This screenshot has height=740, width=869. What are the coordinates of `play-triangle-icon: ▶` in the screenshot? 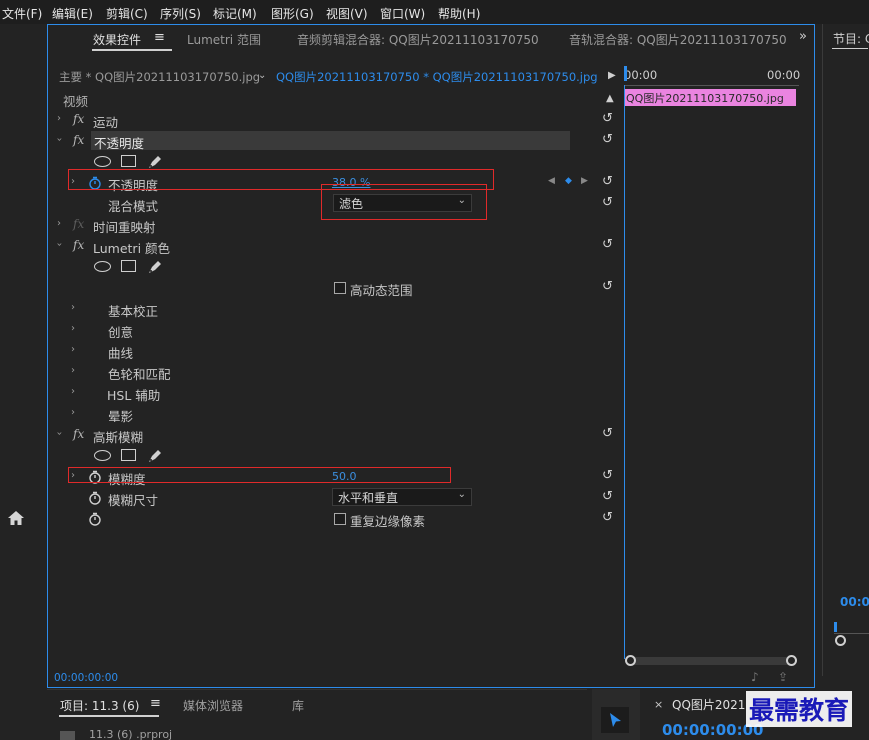 It's located at (612, 75).